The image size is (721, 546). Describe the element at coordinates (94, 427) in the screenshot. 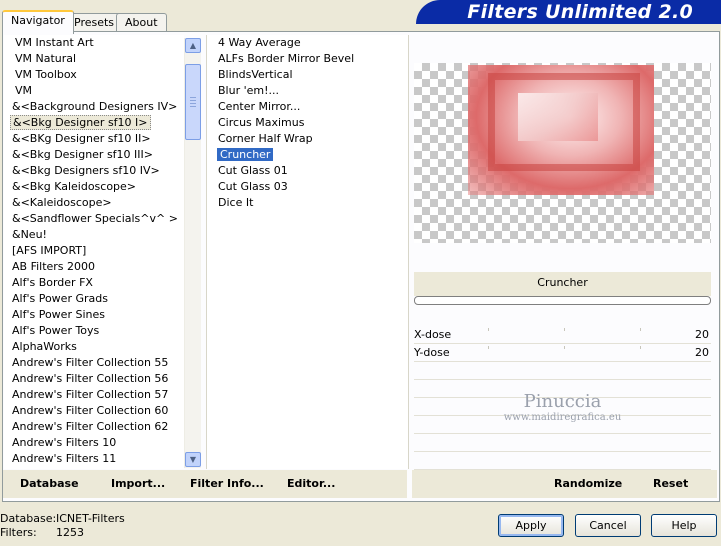

I see `category-item: Andrew's Filter Collection 62` at that location.